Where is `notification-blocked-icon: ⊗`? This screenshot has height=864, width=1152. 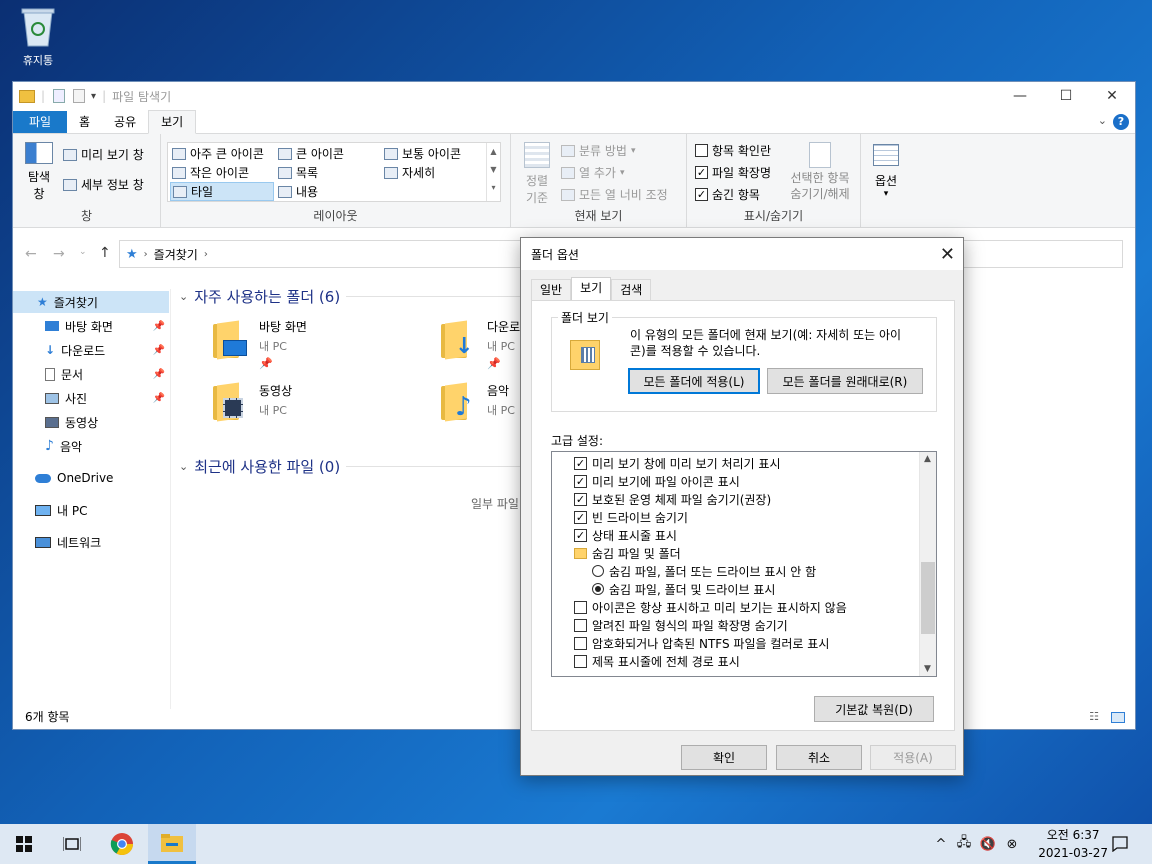
notification-blocked-icon: ⊗ is located at coordinates (1012, 844).